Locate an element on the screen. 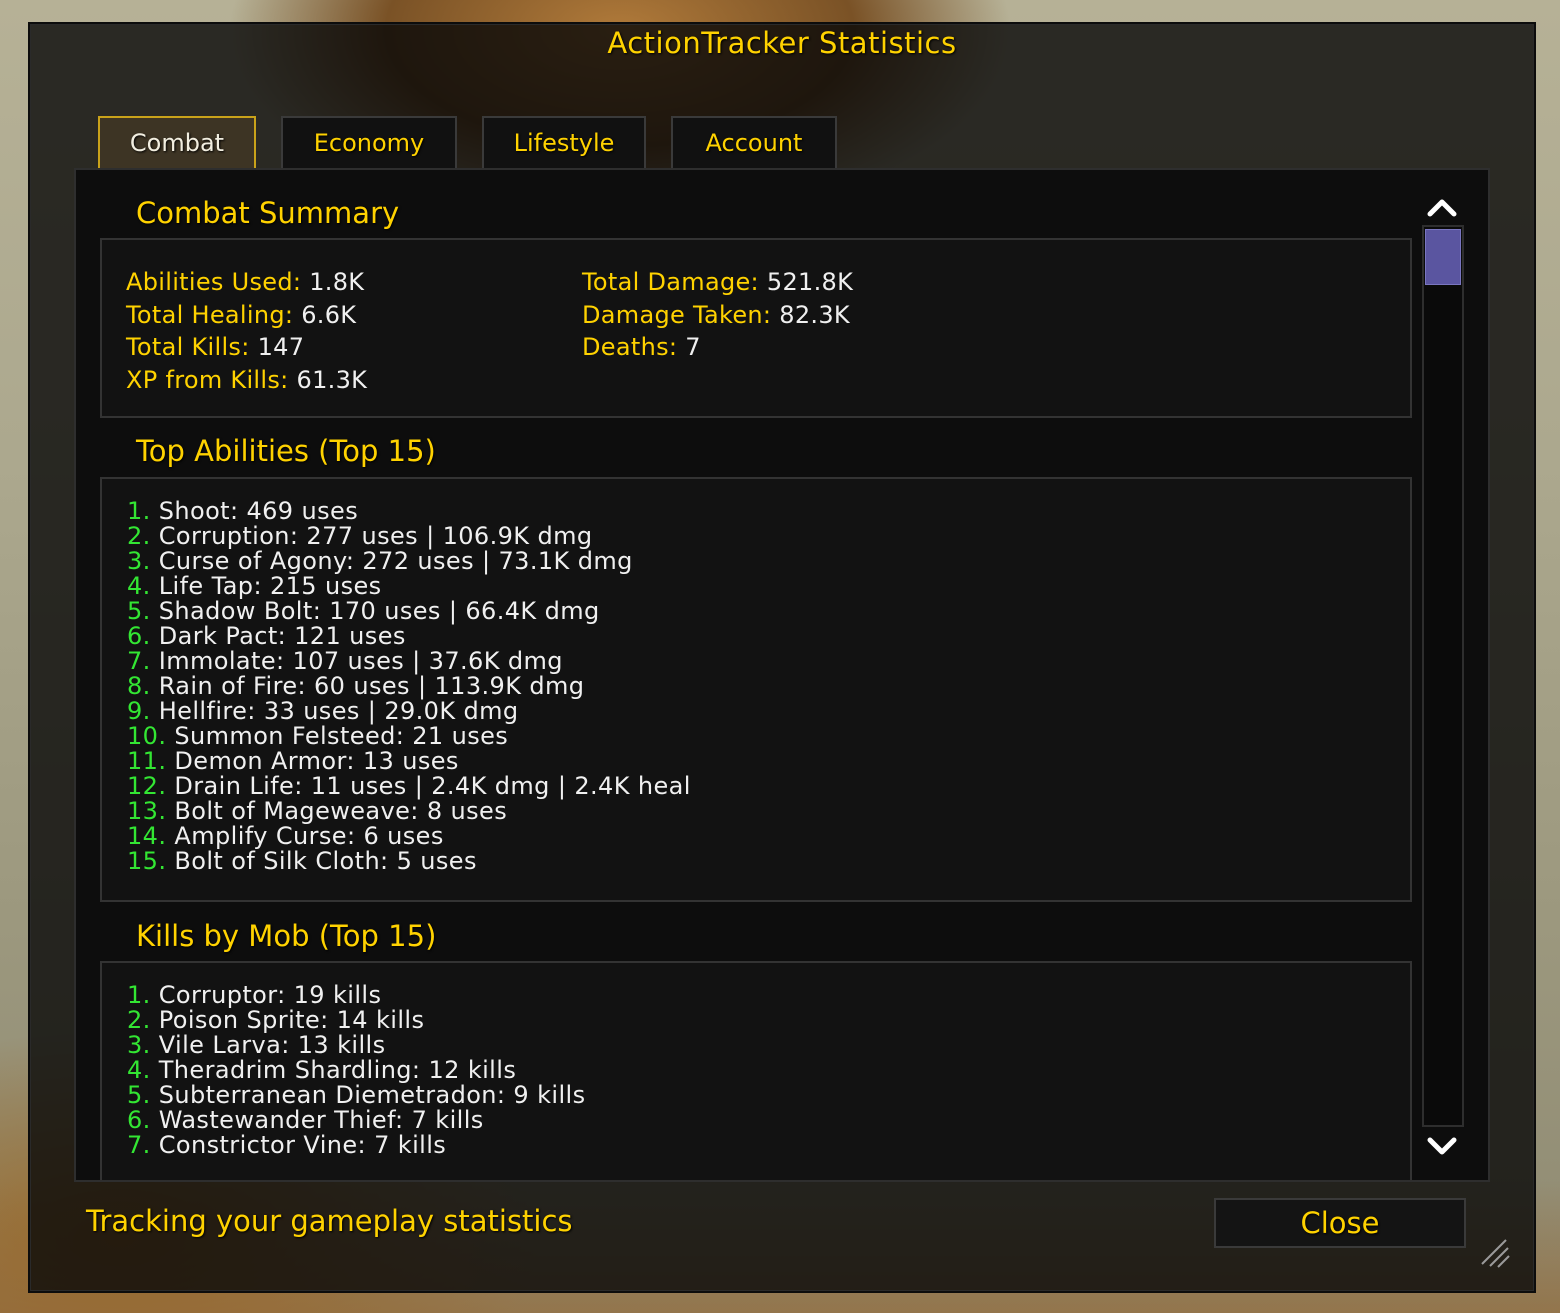 This screenshot has width=1560, height=1313. scroll-down-button is located at coordinates (1442, 1147).